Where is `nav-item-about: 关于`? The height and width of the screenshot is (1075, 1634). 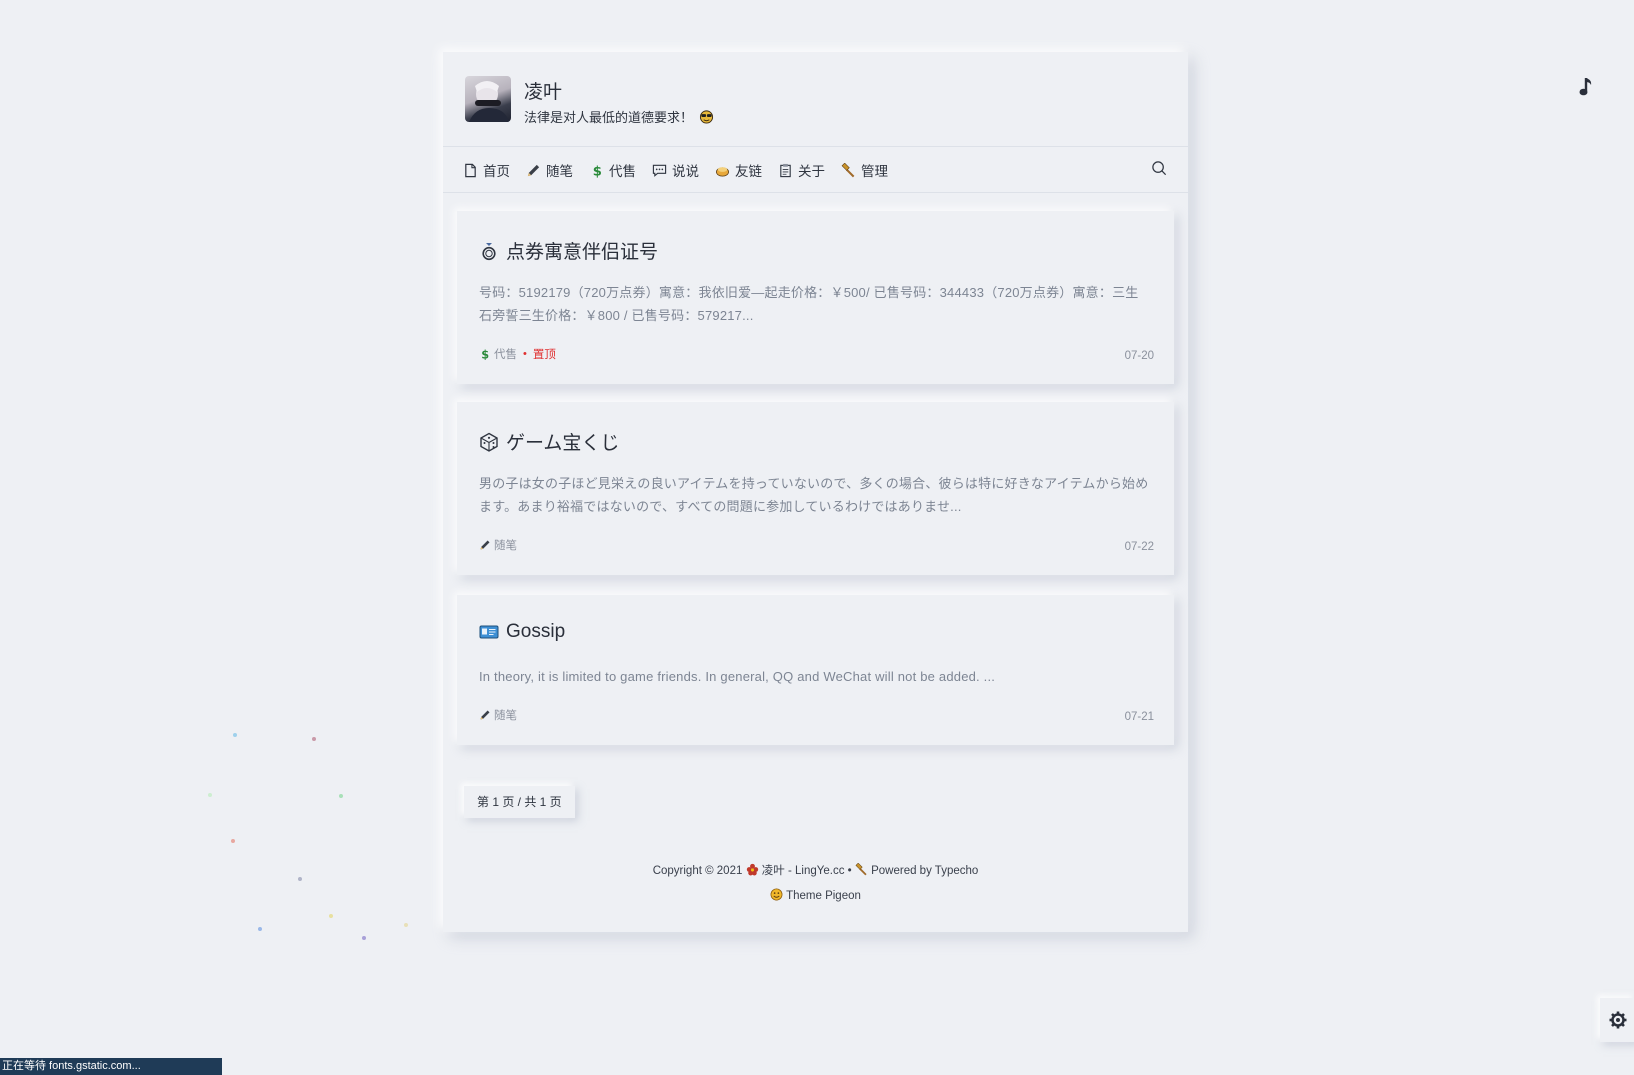 nav-item-about: 关于 is located at coordinates (801, 170).